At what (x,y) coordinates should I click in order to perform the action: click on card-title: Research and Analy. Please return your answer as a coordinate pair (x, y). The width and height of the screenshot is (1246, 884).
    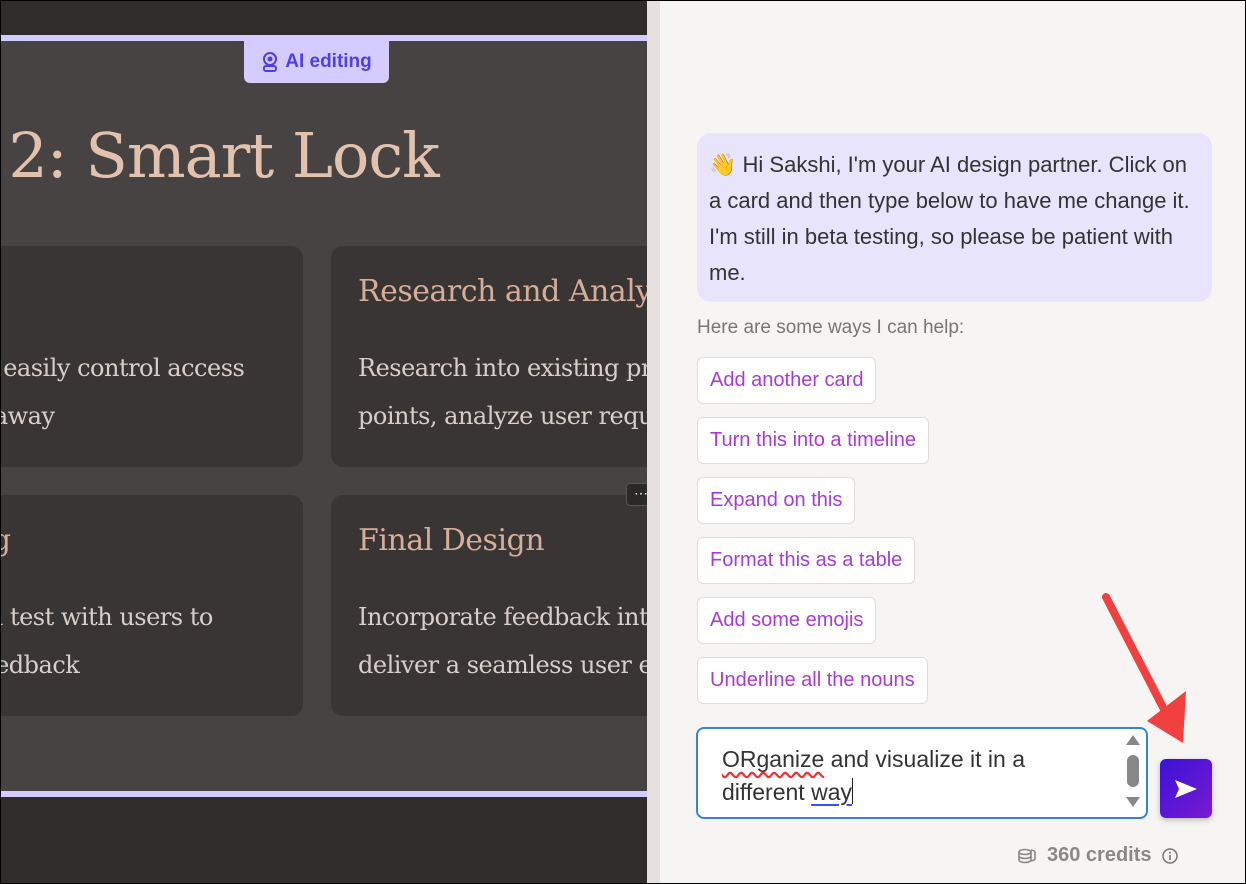
    Looking at the image, I should click on (502, 291).